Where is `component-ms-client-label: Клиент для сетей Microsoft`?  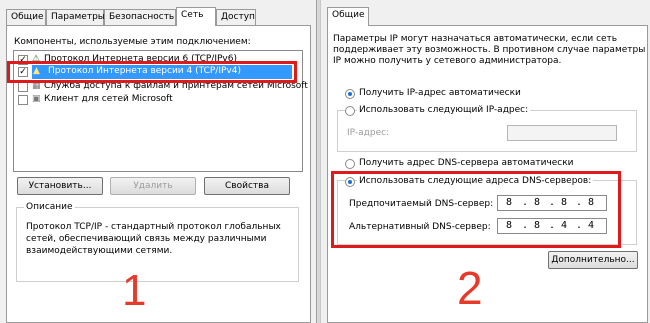 component-ms-client-label: Клиент для сетей Microsoft is located at coordinates (108, 99).